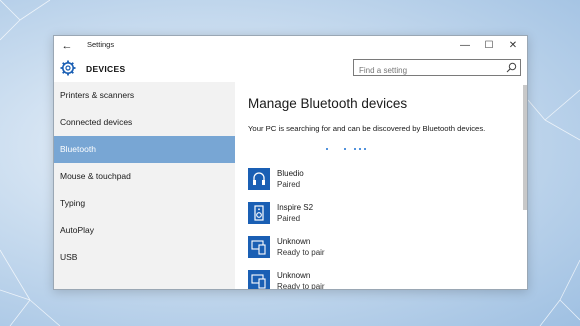  Describe the element at coordinates (328, 103) in the screenshot. I see `section-title: Manage Bluetooth devices` at that location.